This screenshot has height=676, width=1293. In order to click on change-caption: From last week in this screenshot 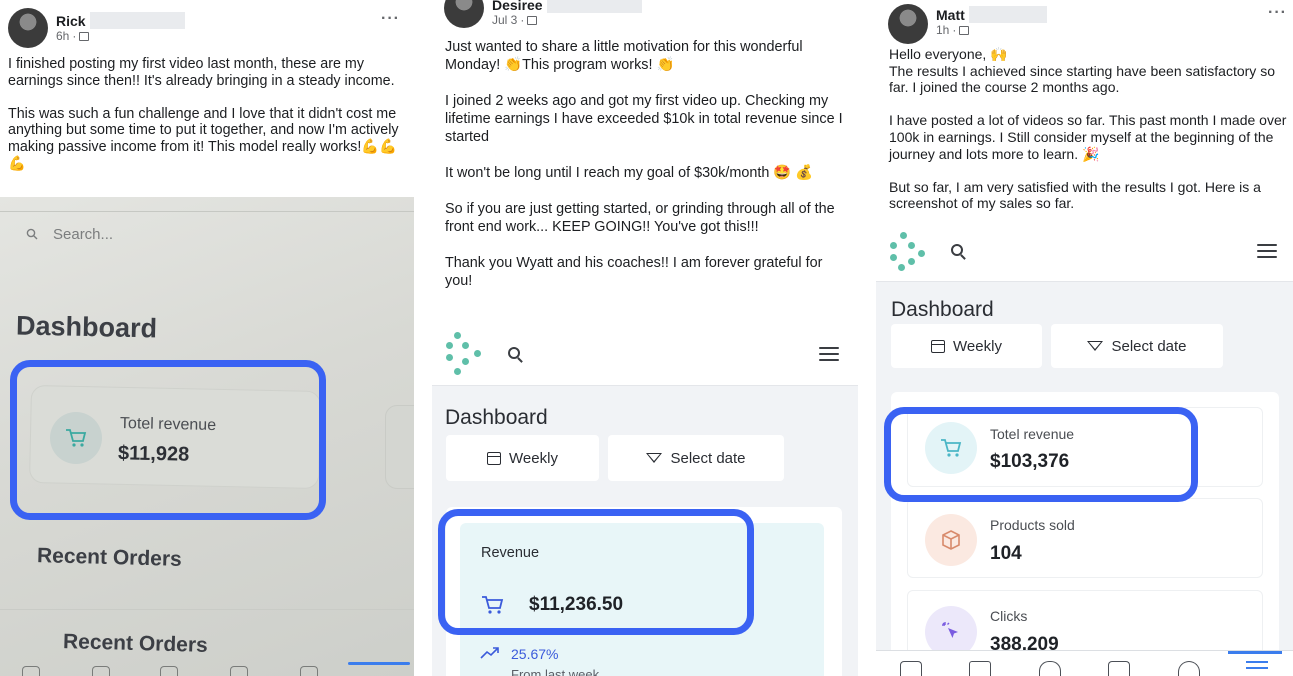, I will do `click(555, 671)`.